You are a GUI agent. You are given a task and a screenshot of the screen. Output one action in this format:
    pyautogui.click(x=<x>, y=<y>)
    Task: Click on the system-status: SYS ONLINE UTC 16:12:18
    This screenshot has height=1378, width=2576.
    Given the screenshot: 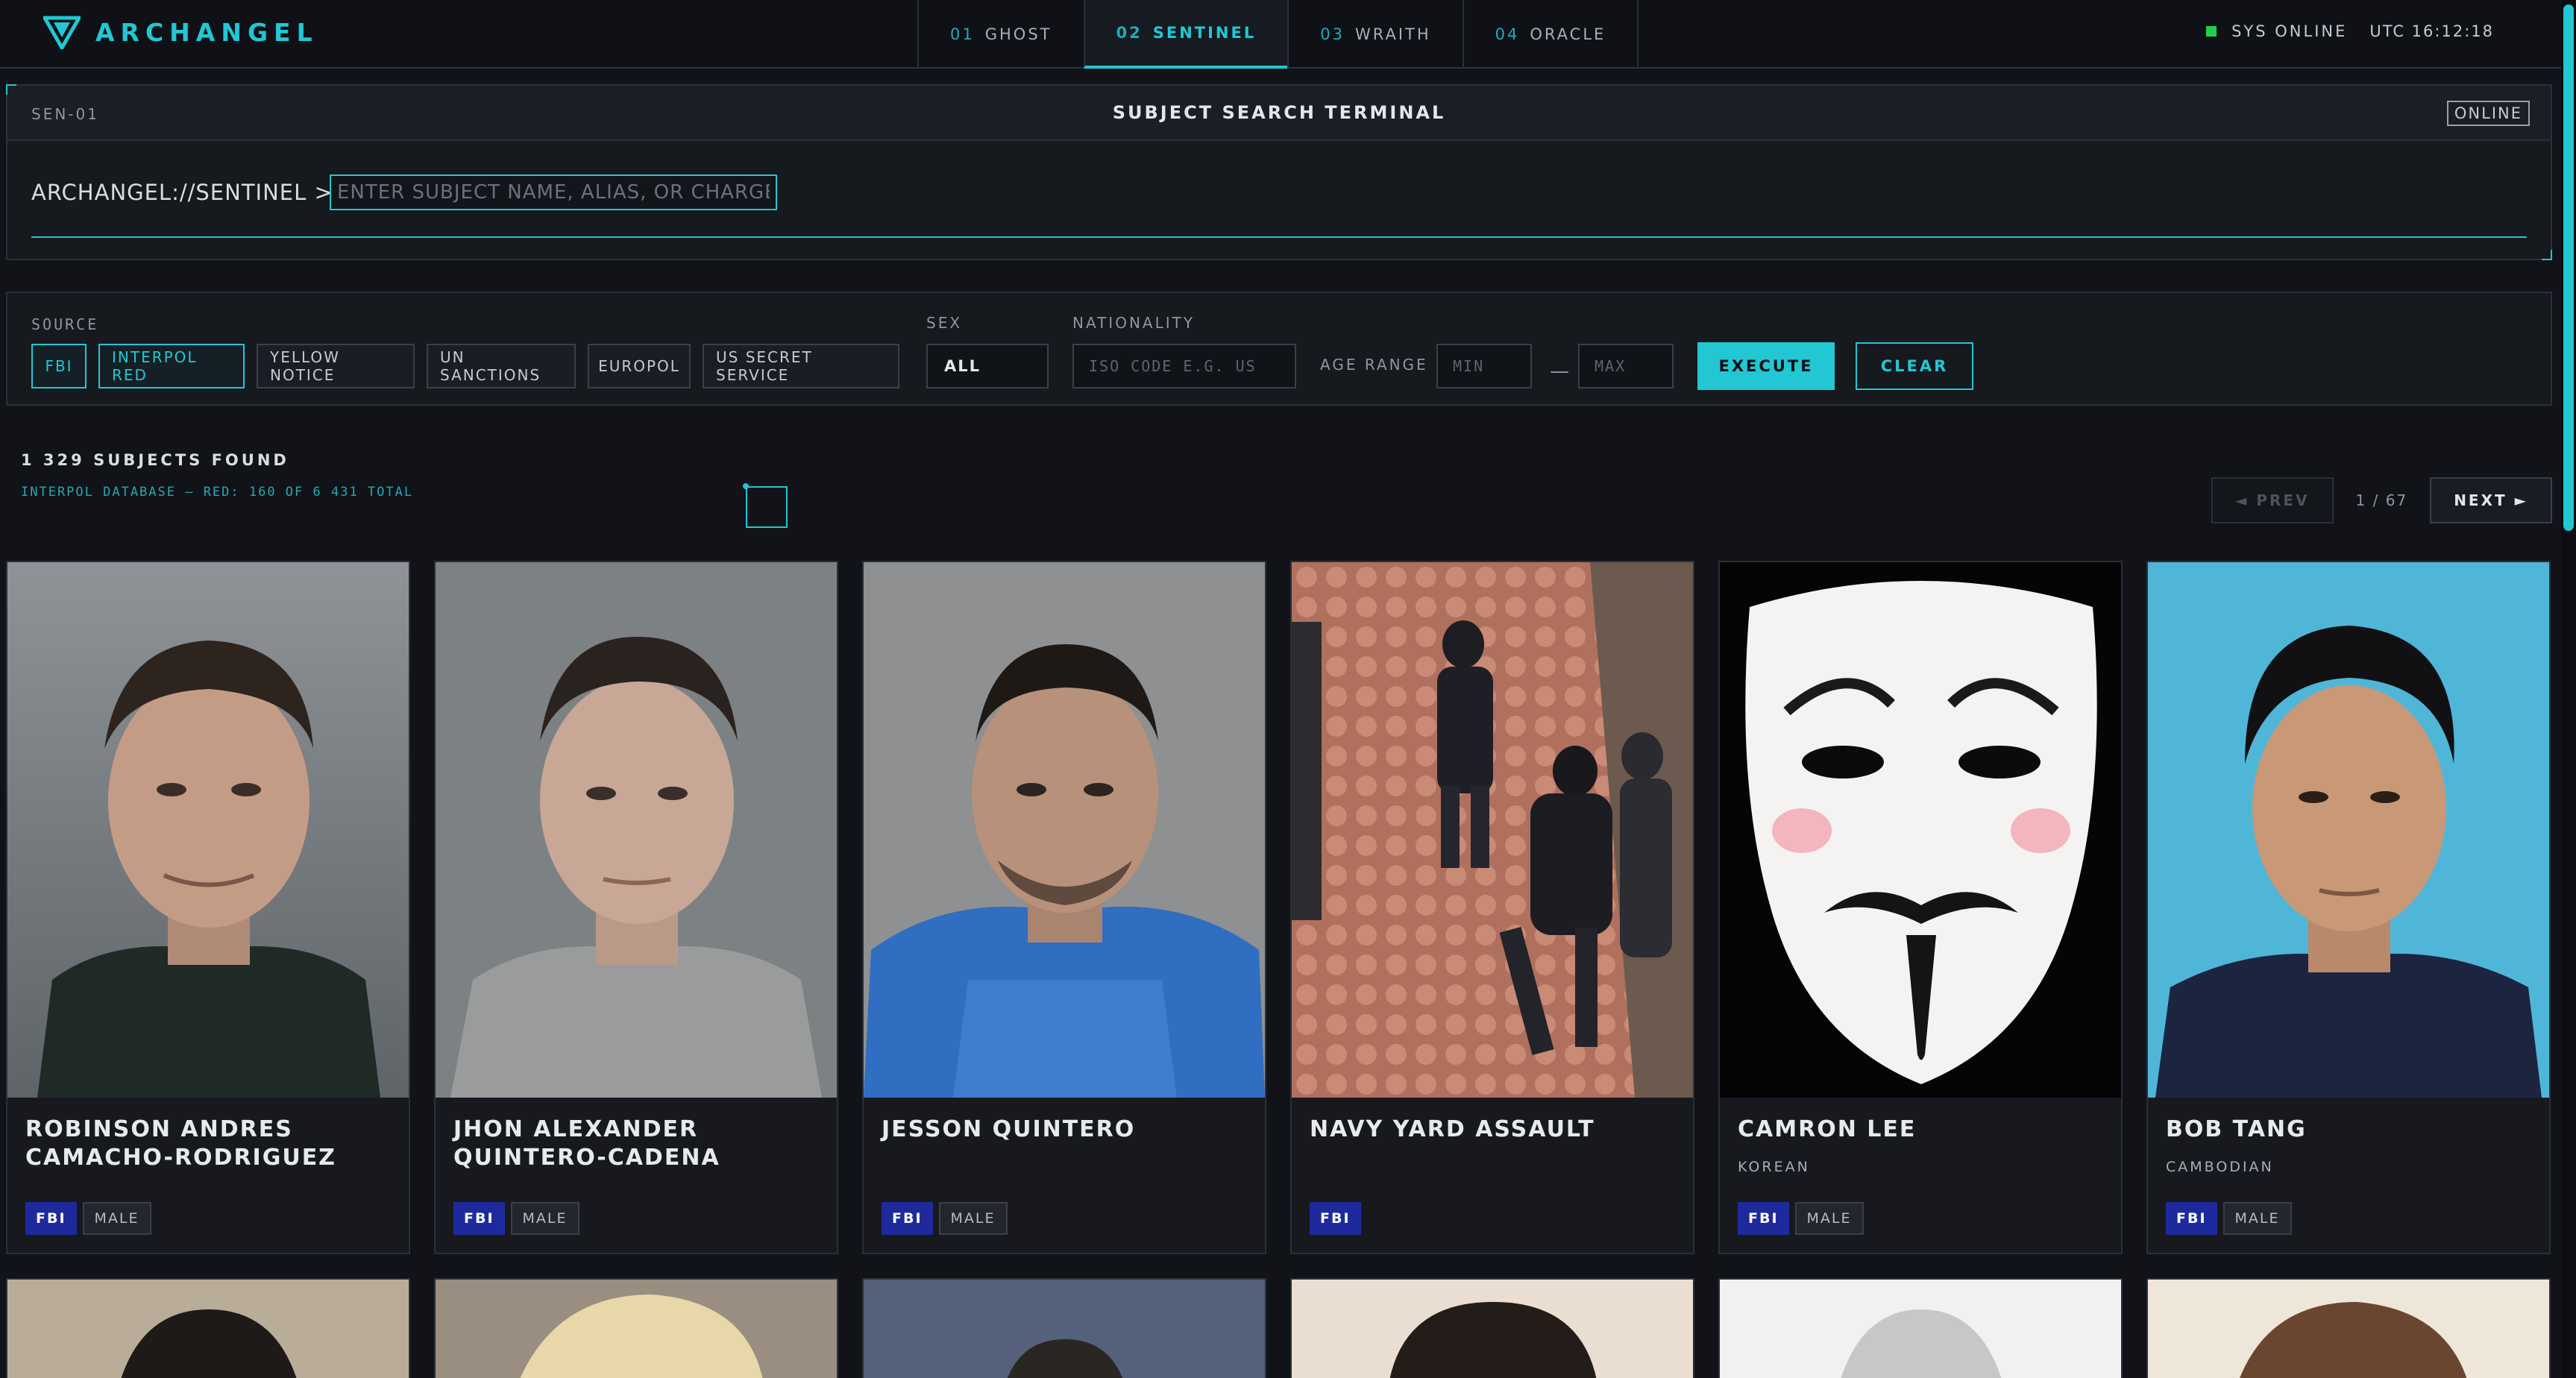 What is the action you would take?
    pyautogui.click(x=2350, y=31)
    